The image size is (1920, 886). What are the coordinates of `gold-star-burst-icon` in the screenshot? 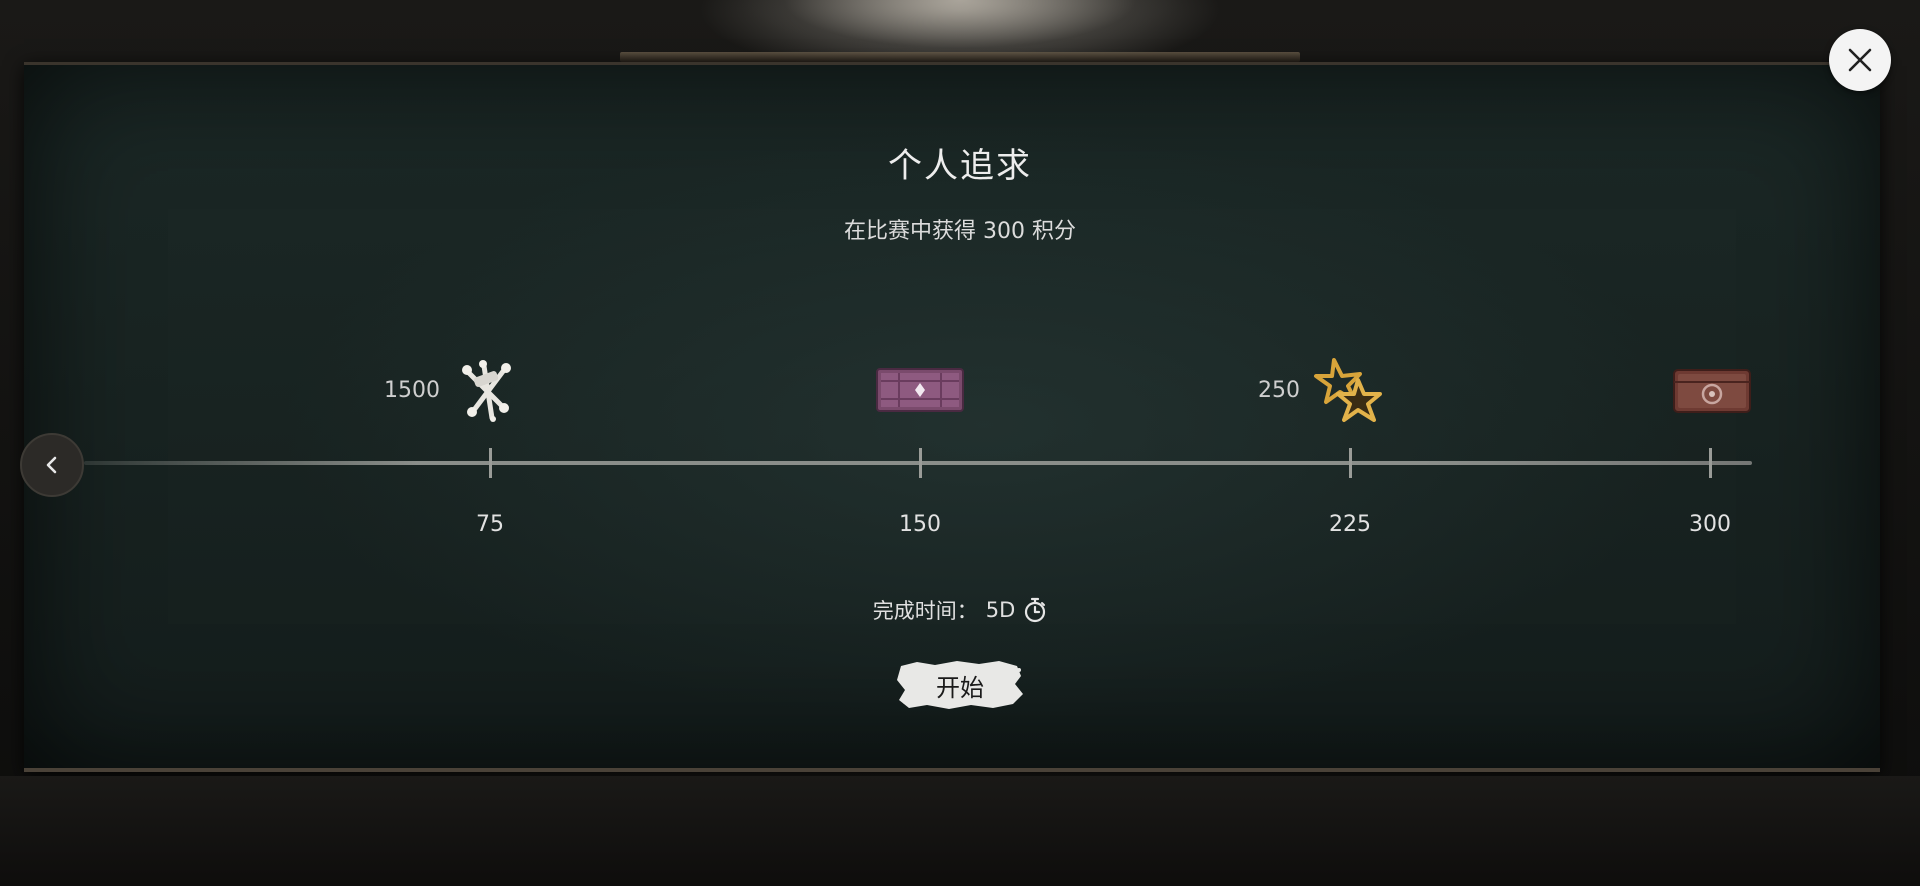 It's located at (1348, 390).